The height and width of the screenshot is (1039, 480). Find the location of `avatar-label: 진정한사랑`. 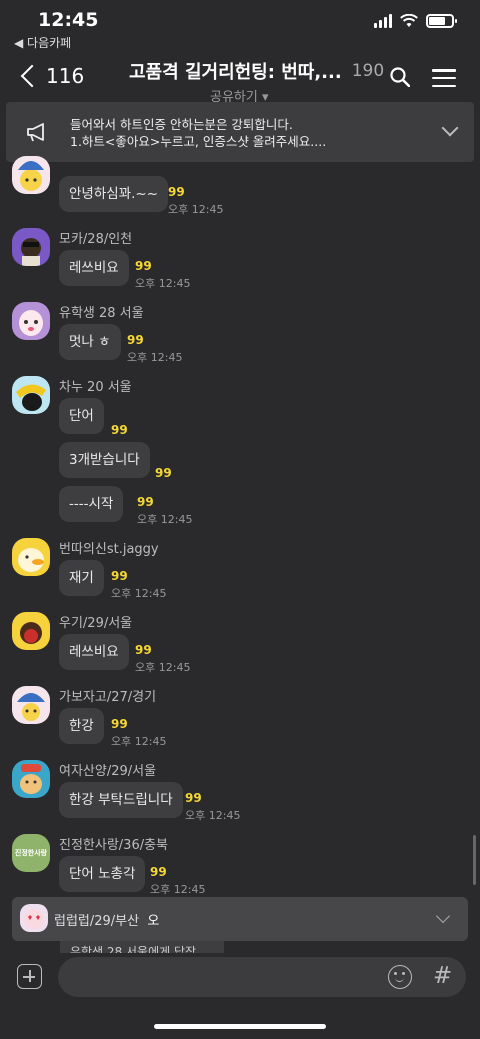

avatar-label: 진정한사랑 is located at coordinates (31, 853).